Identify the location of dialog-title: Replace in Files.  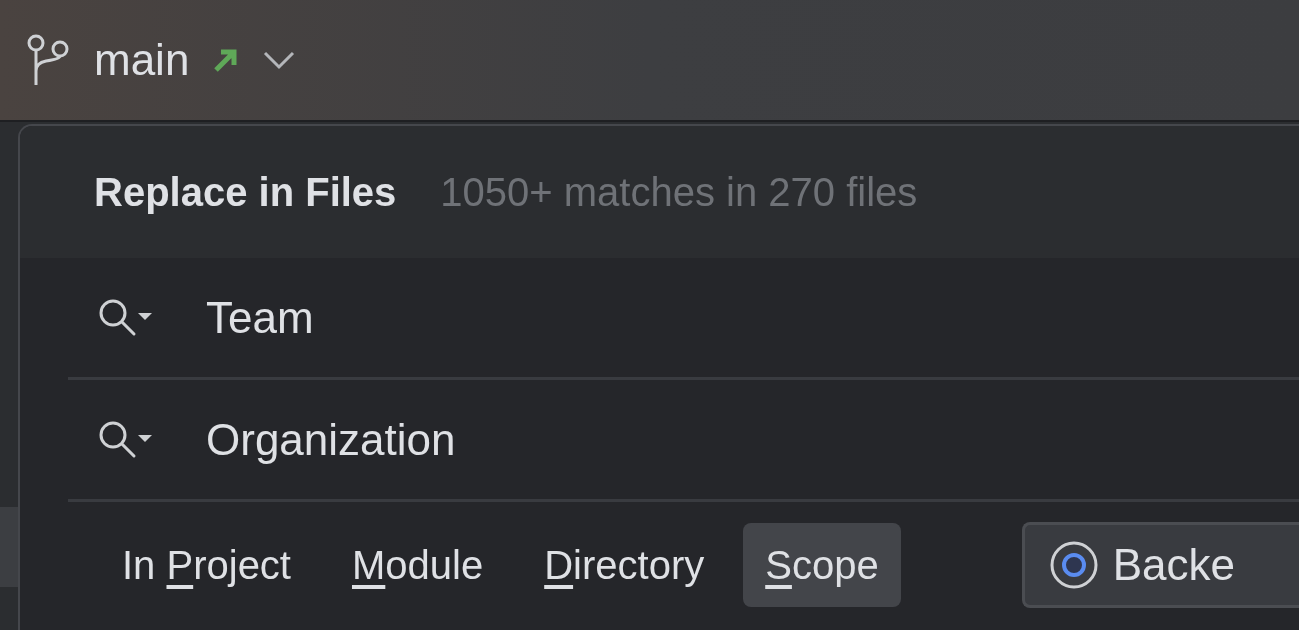
(245, 192).